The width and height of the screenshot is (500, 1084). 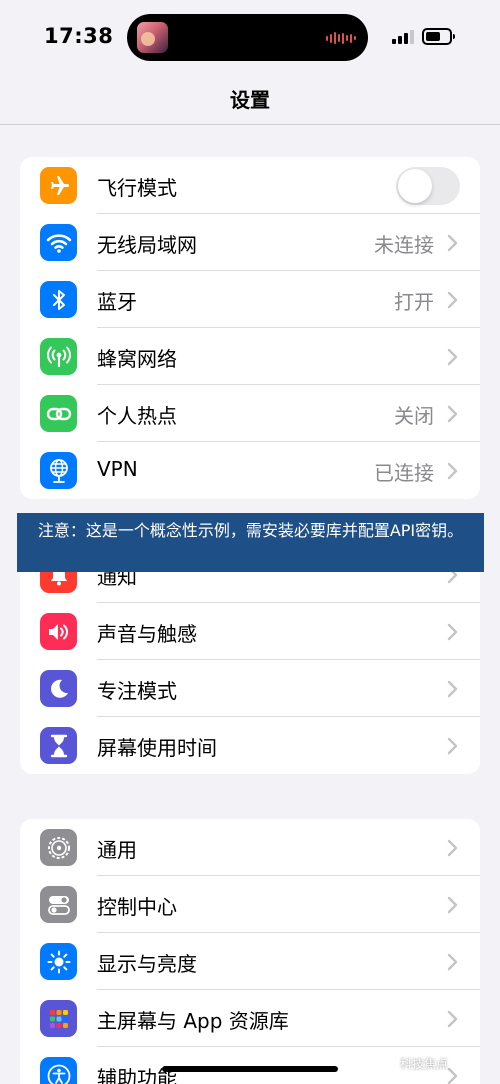 What do you see at coordinates (438, 36) in the screenshot?
I see `battery-icon` at bounding box center [438, 36].